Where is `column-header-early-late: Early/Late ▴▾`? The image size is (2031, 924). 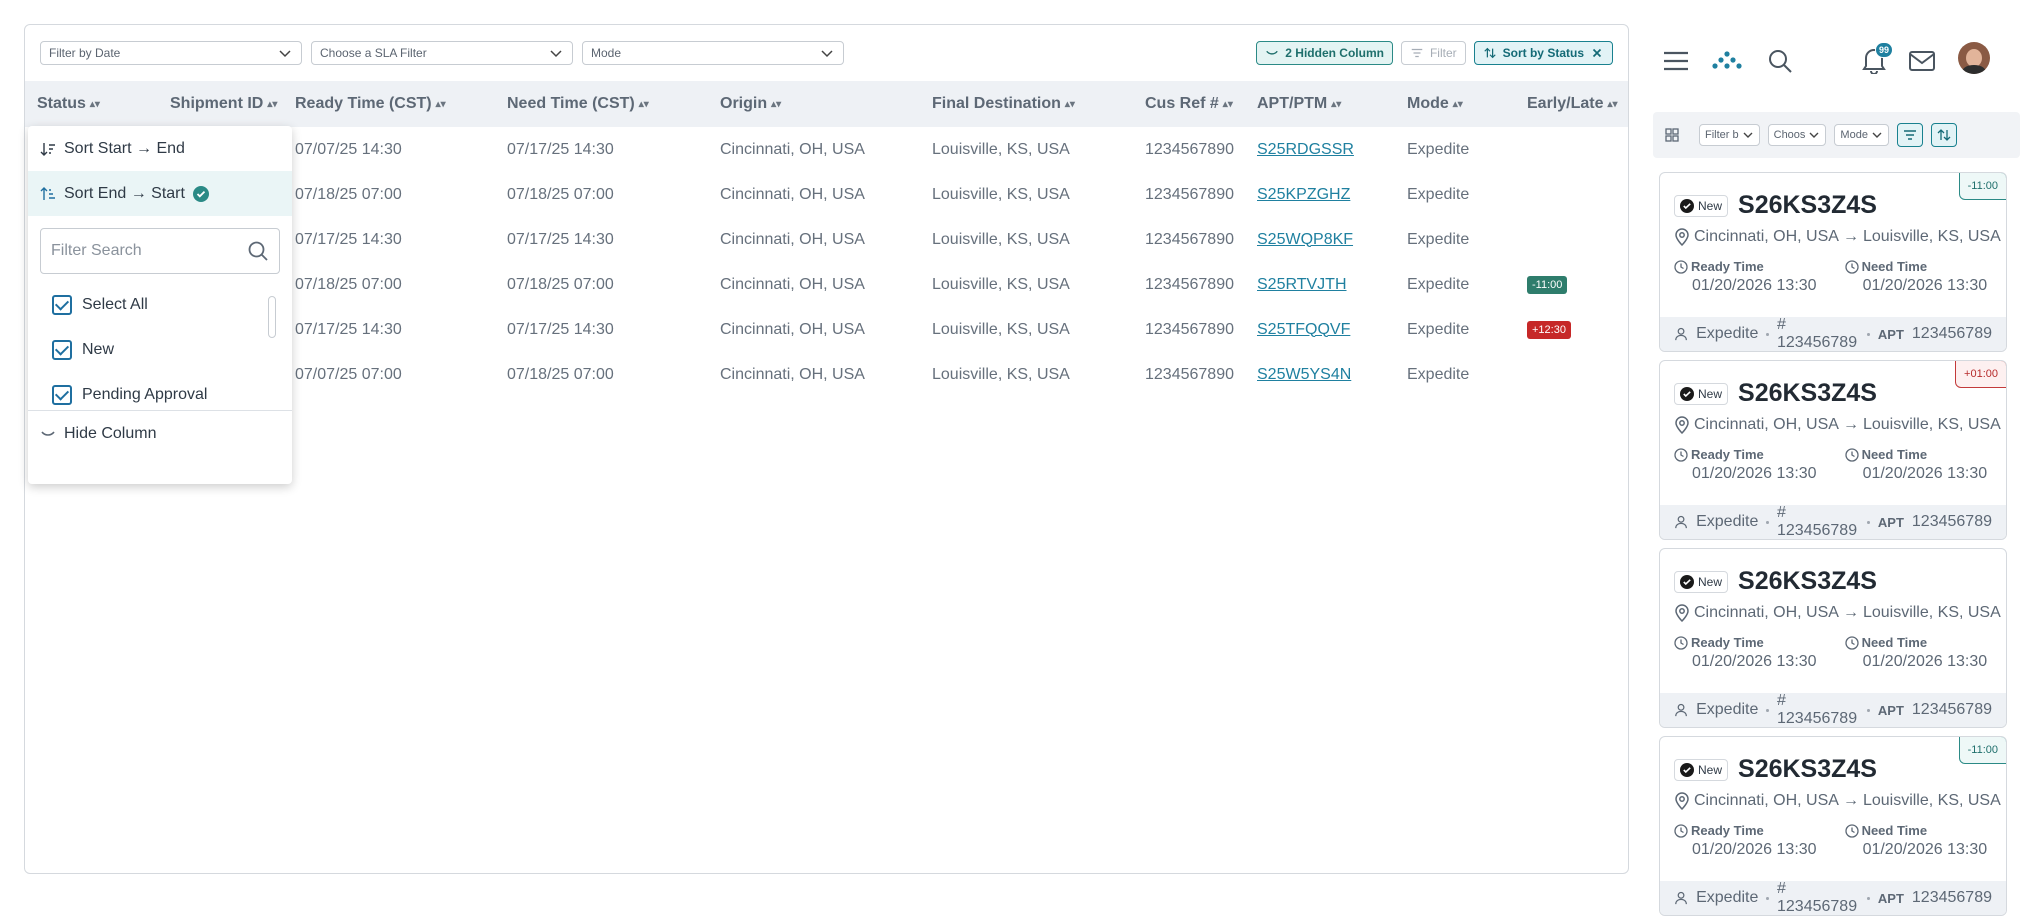 column-header-early-late: Early/Late ▴▾ is located at coordinates (1572, 104).